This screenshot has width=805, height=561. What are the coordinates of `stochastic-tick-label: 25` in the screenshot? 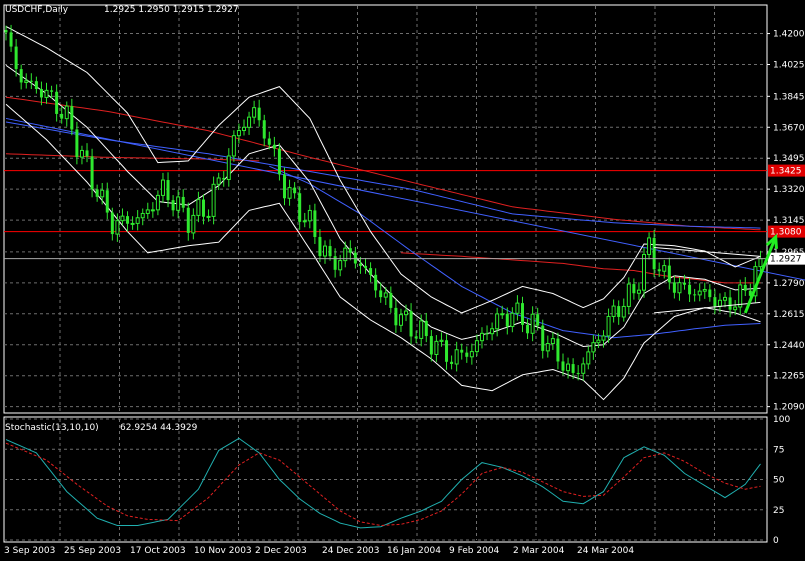 It's located at (778, 511).